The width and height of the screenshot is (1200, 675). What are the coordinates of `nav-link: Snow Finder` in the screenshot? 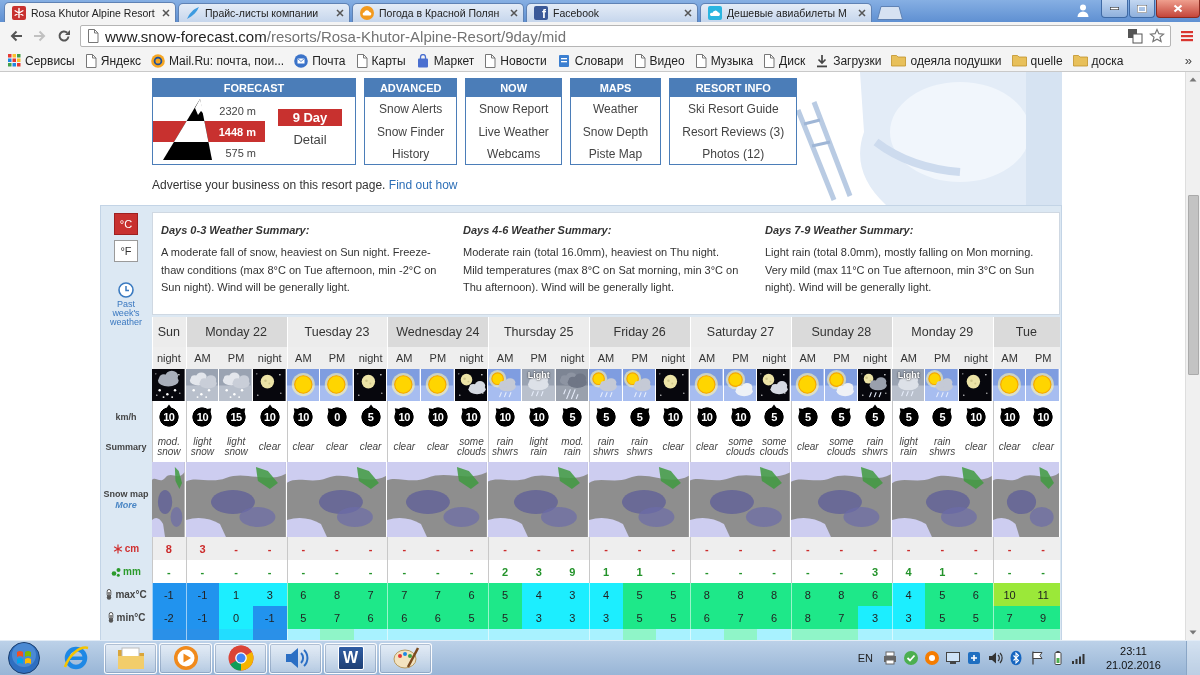 It's located at (411, 131).